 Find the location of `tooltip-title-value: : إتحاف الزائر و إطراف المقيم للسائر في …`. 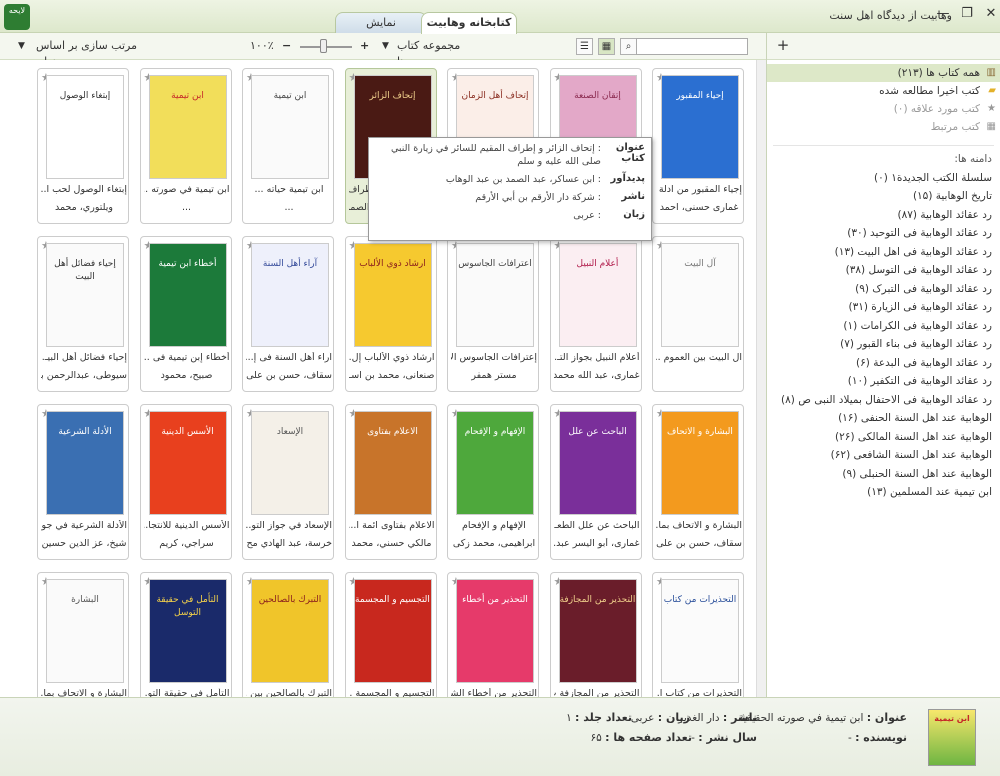

tooltip-title-value: : إتحاف الزائر و إطراف المقيم للسائر في … is located at coordinates (495, 155).